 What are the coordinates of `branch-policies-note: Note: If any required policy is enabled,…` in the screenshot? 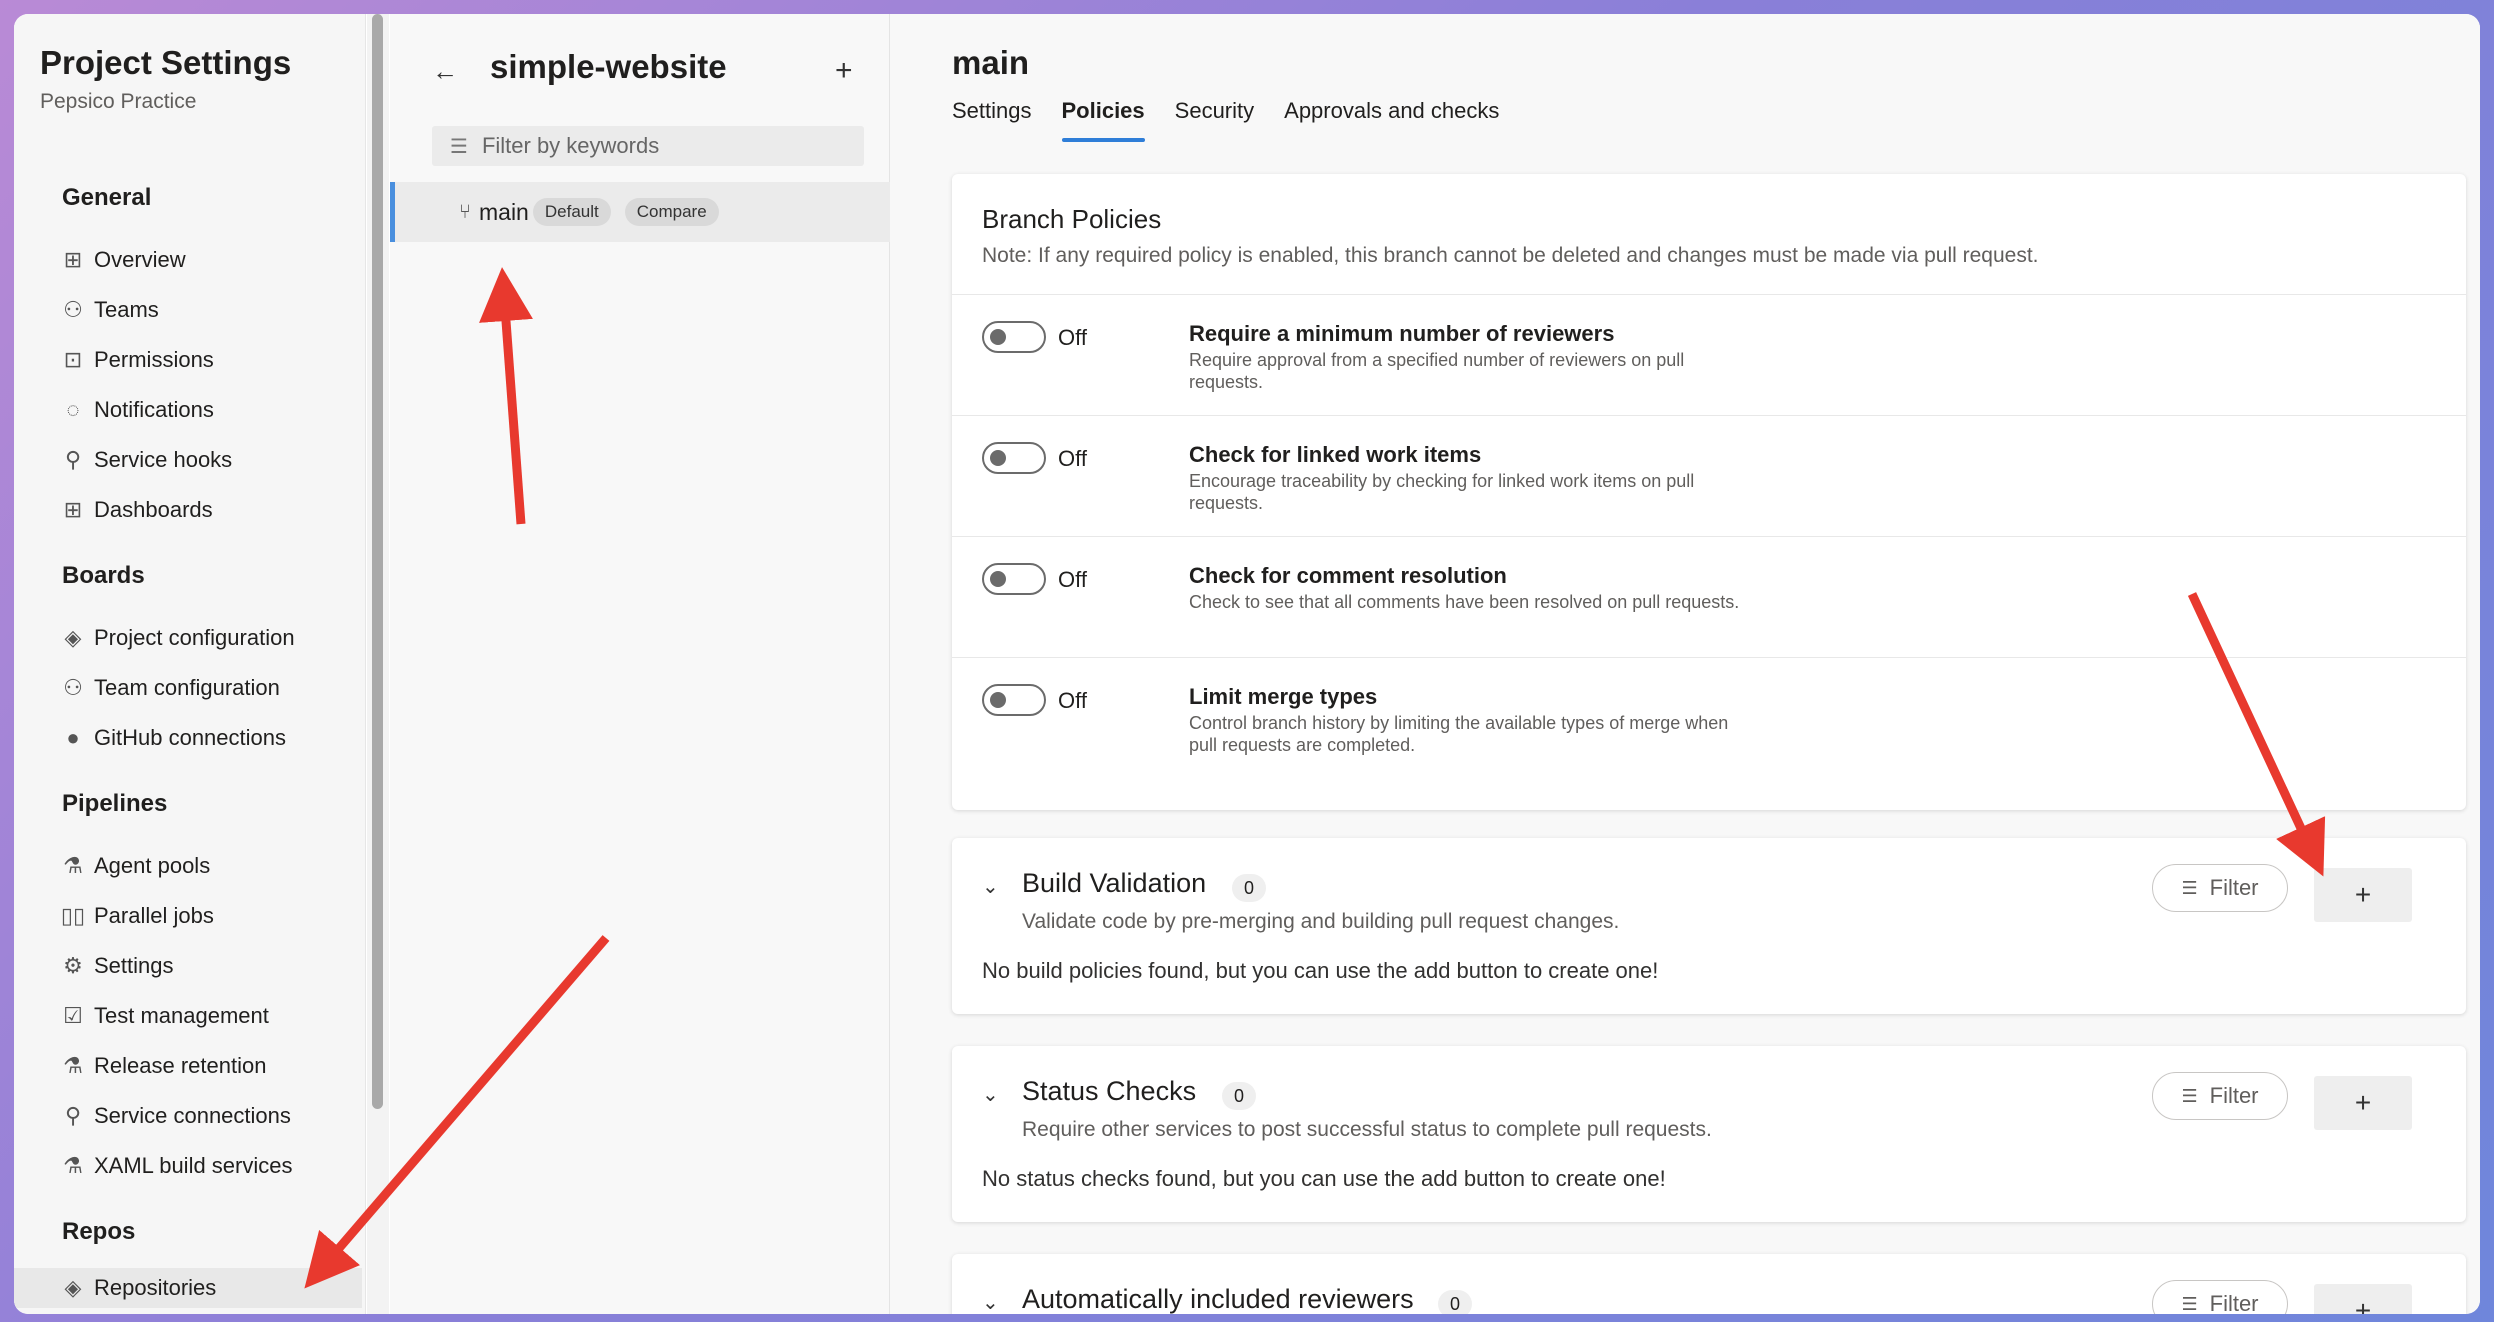 It's located at (1510, 255).